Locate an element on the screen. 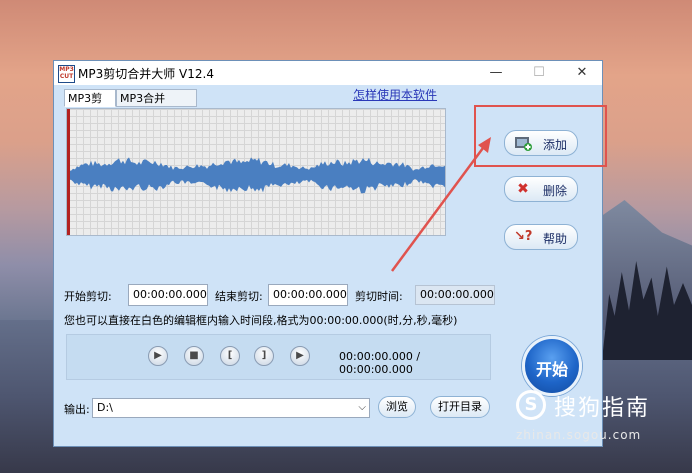 The width and height of the screenshot is (692, 473). watermark-title: 搜狗指南 is located at coordinates (602, 408).